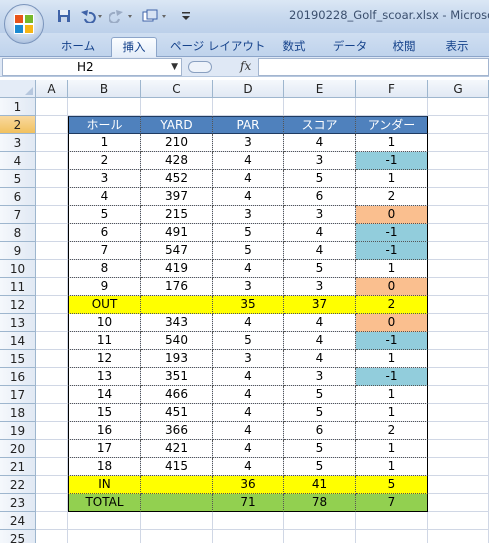  What do you see at coordinates (24, 24) in the screenshot?
I see `office-button` at bounding box center [24, 24].